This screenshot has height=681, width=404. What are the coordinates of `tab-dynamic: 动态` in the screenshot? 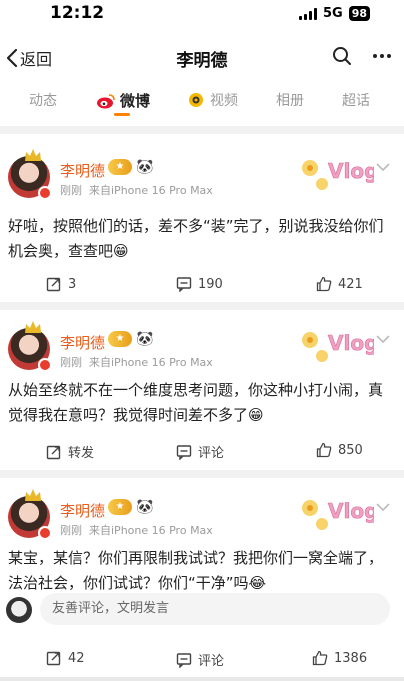 It's located at (43, 100).